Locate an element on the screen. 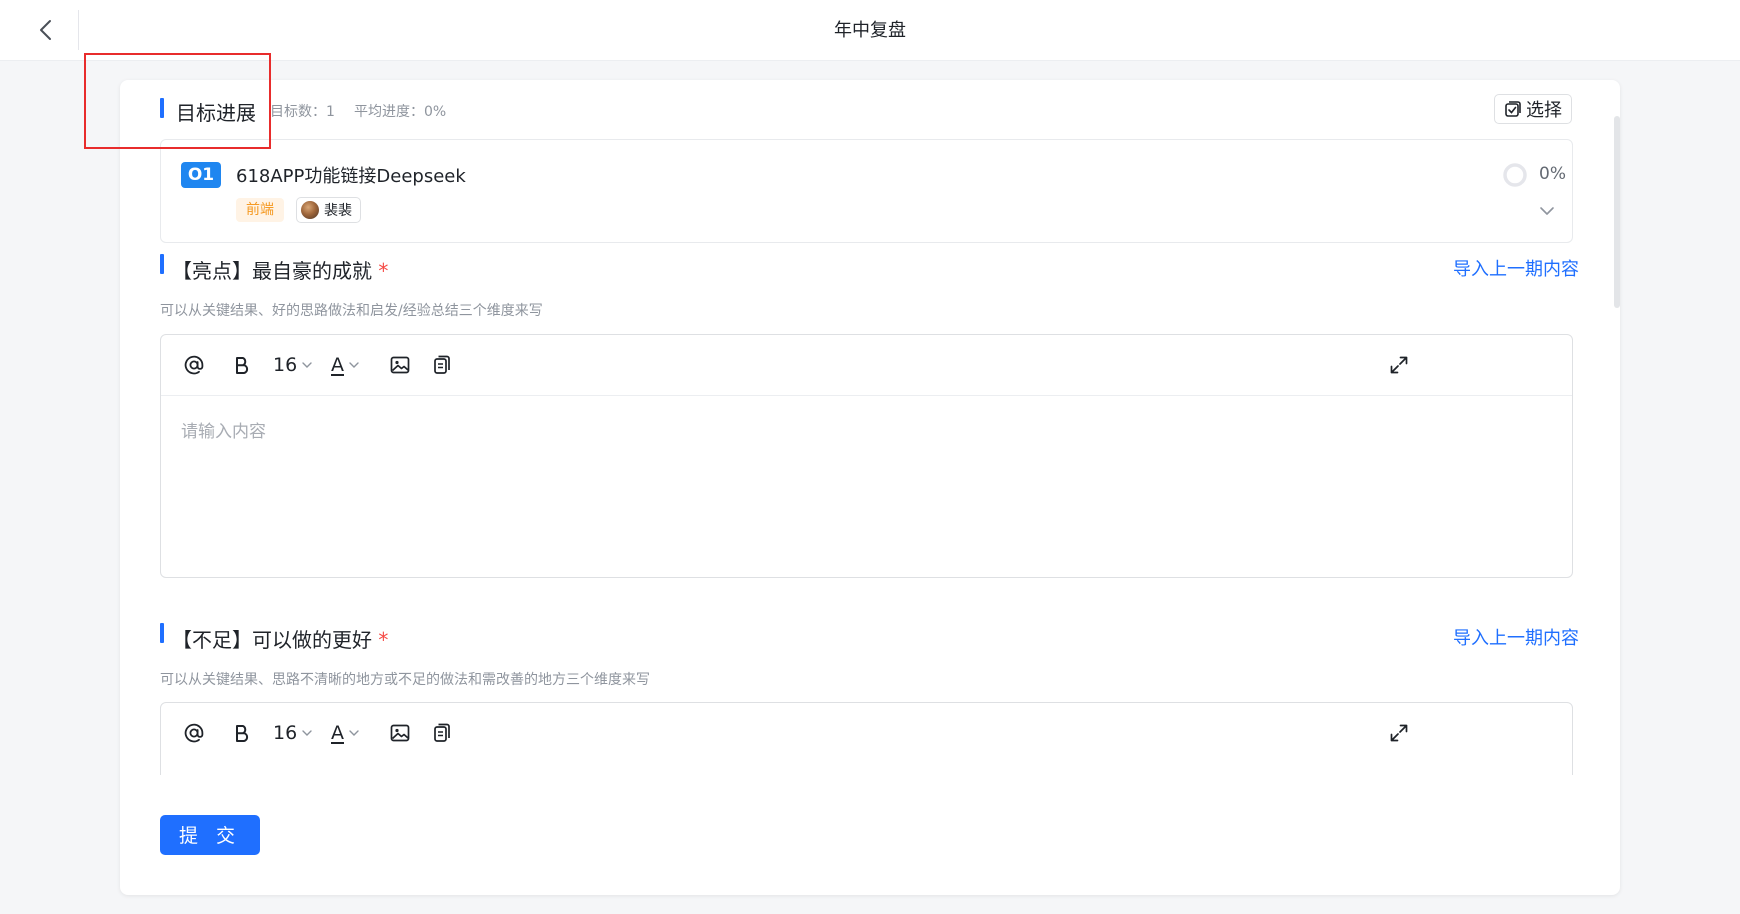 This screenshot has height=914, width=1740. highlights-input-placeholder: 请输入内容 is located at coordinates (223, 429).